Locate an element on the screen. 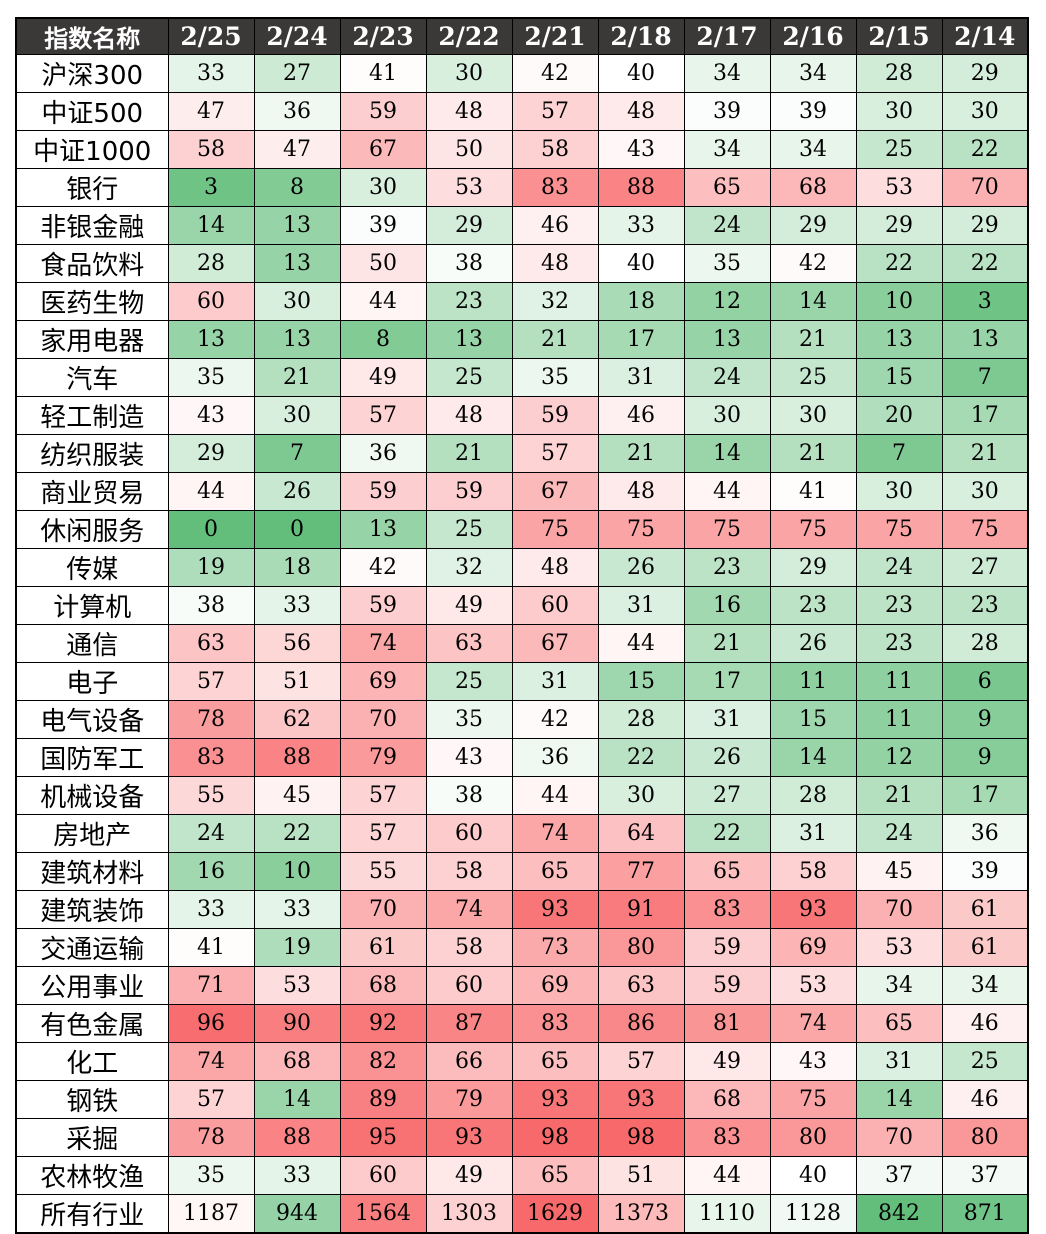  table-row: 商业贸易 44 26 59 59 67 48 44 41 30 30 is located at coordinates (522, 491).